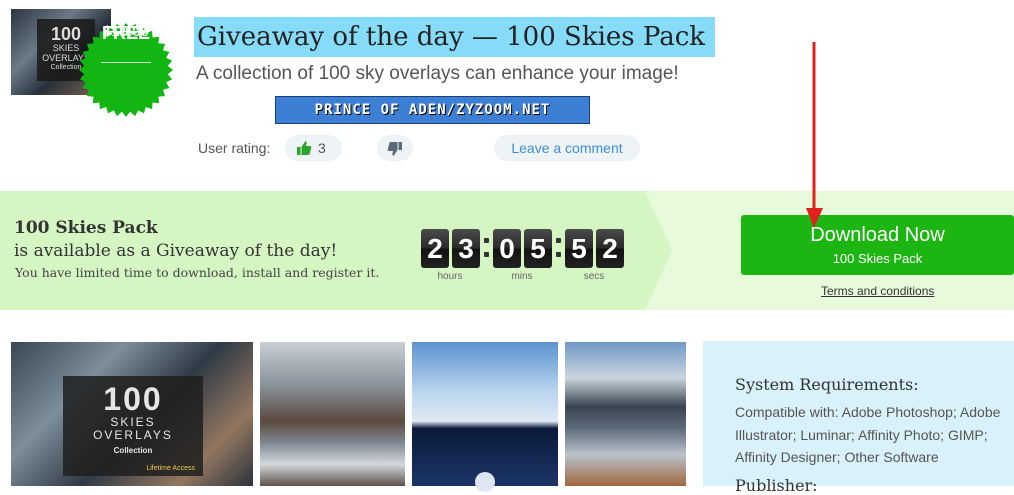 The width and height of the screenshot is (1014, 495). What do you see at coordinates (877, 291) in the screenshot?
I see `terms-and-conditions-link: Terms and conditions` at bounding box center [877, 291].